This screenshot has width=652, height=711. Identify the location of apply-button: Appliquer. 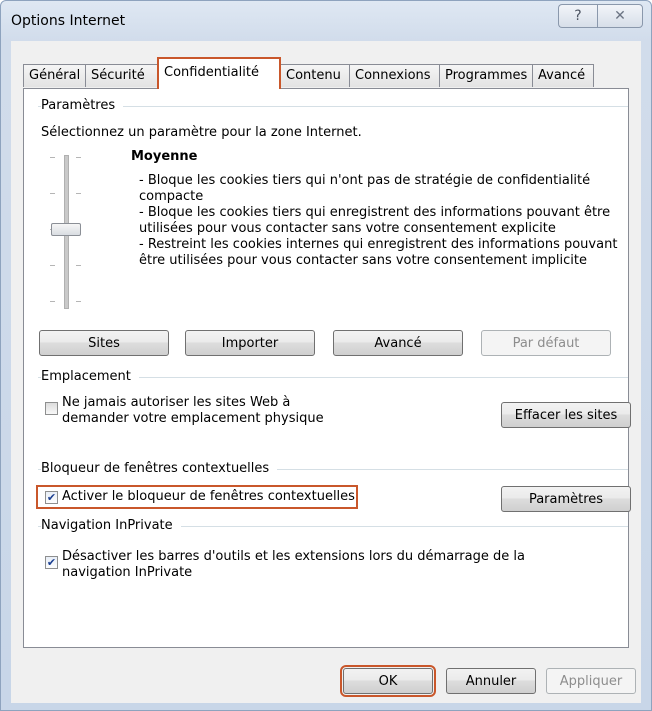
(591, 681).